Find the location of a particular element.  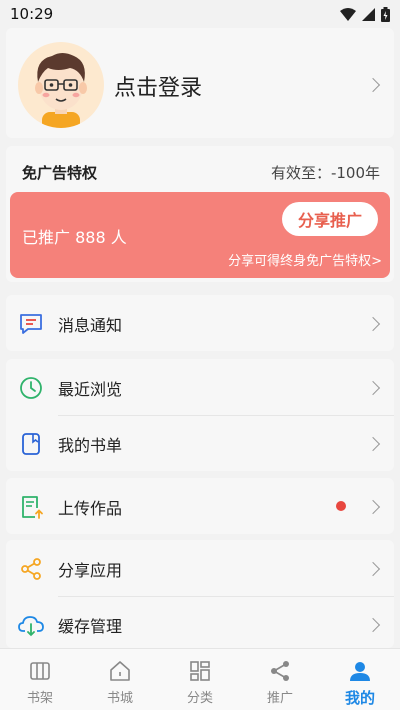

user-icon is located at coordinates (360, 671).